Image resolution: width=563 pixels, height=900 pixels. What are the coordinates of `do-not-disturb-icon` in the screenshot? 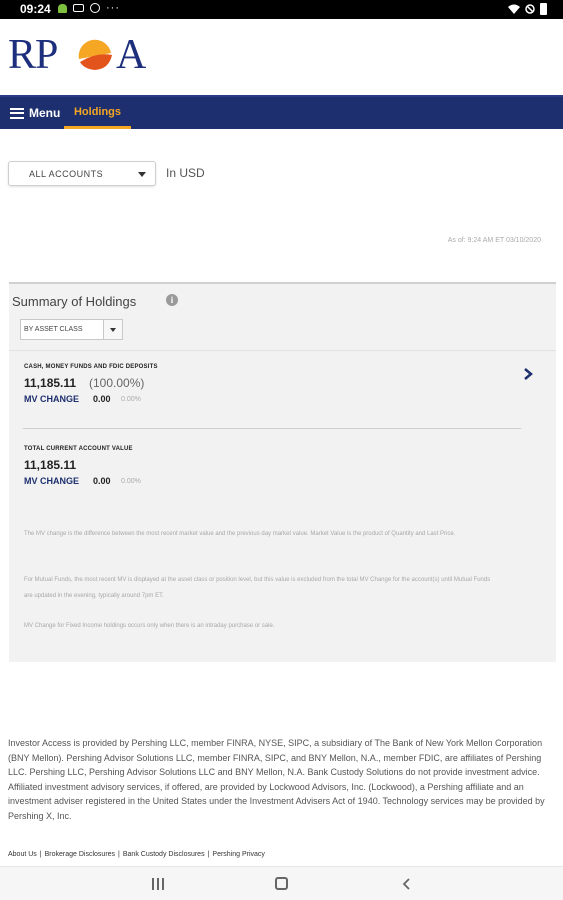 It's located at (530, 9).